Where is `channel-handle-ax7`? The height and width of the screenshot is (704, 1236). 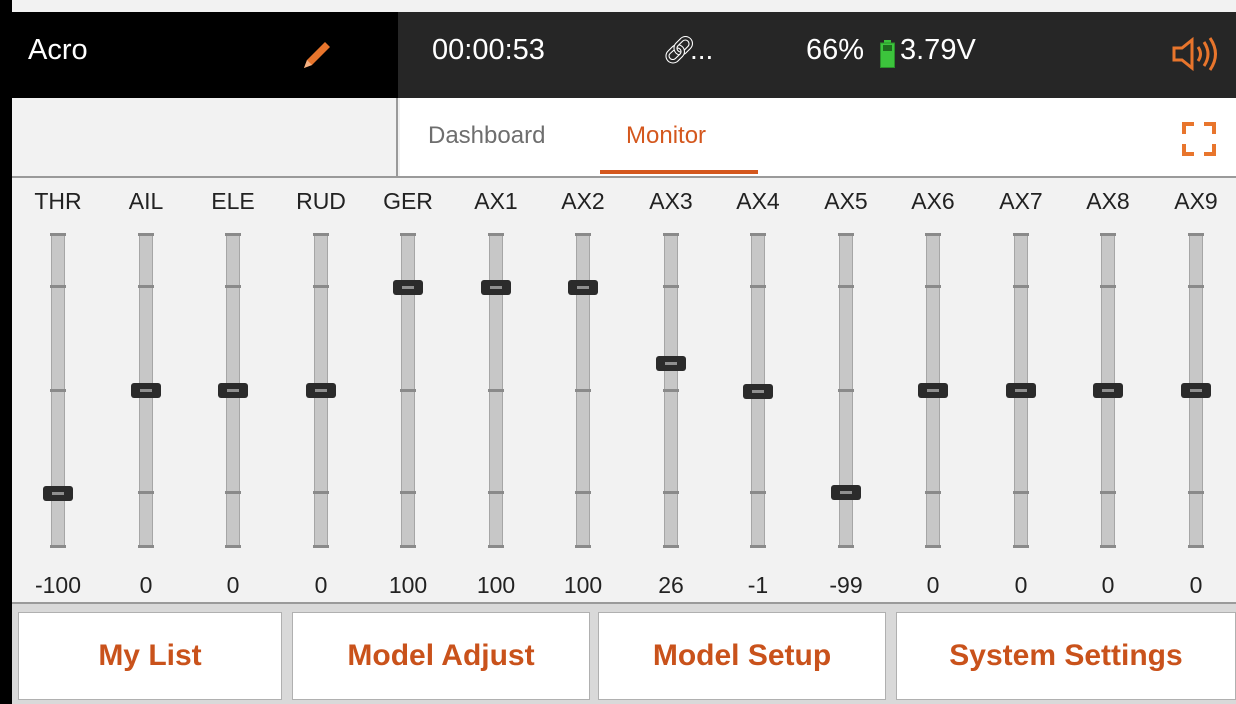 channel-handle-ax7 is located at coordinates (1021, 390).